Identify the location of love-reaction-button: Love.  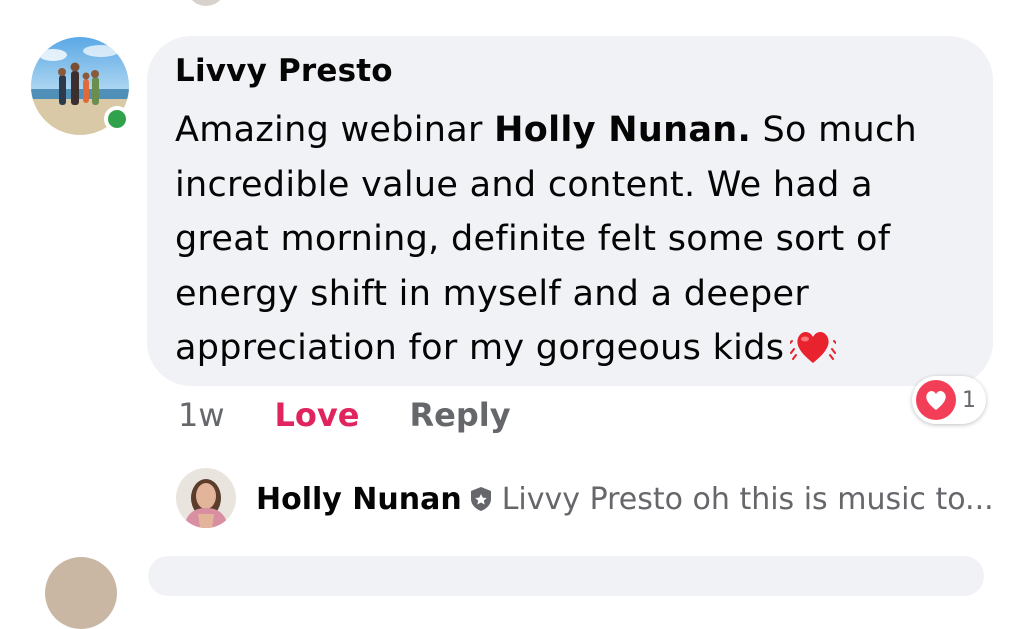
(317, 415).